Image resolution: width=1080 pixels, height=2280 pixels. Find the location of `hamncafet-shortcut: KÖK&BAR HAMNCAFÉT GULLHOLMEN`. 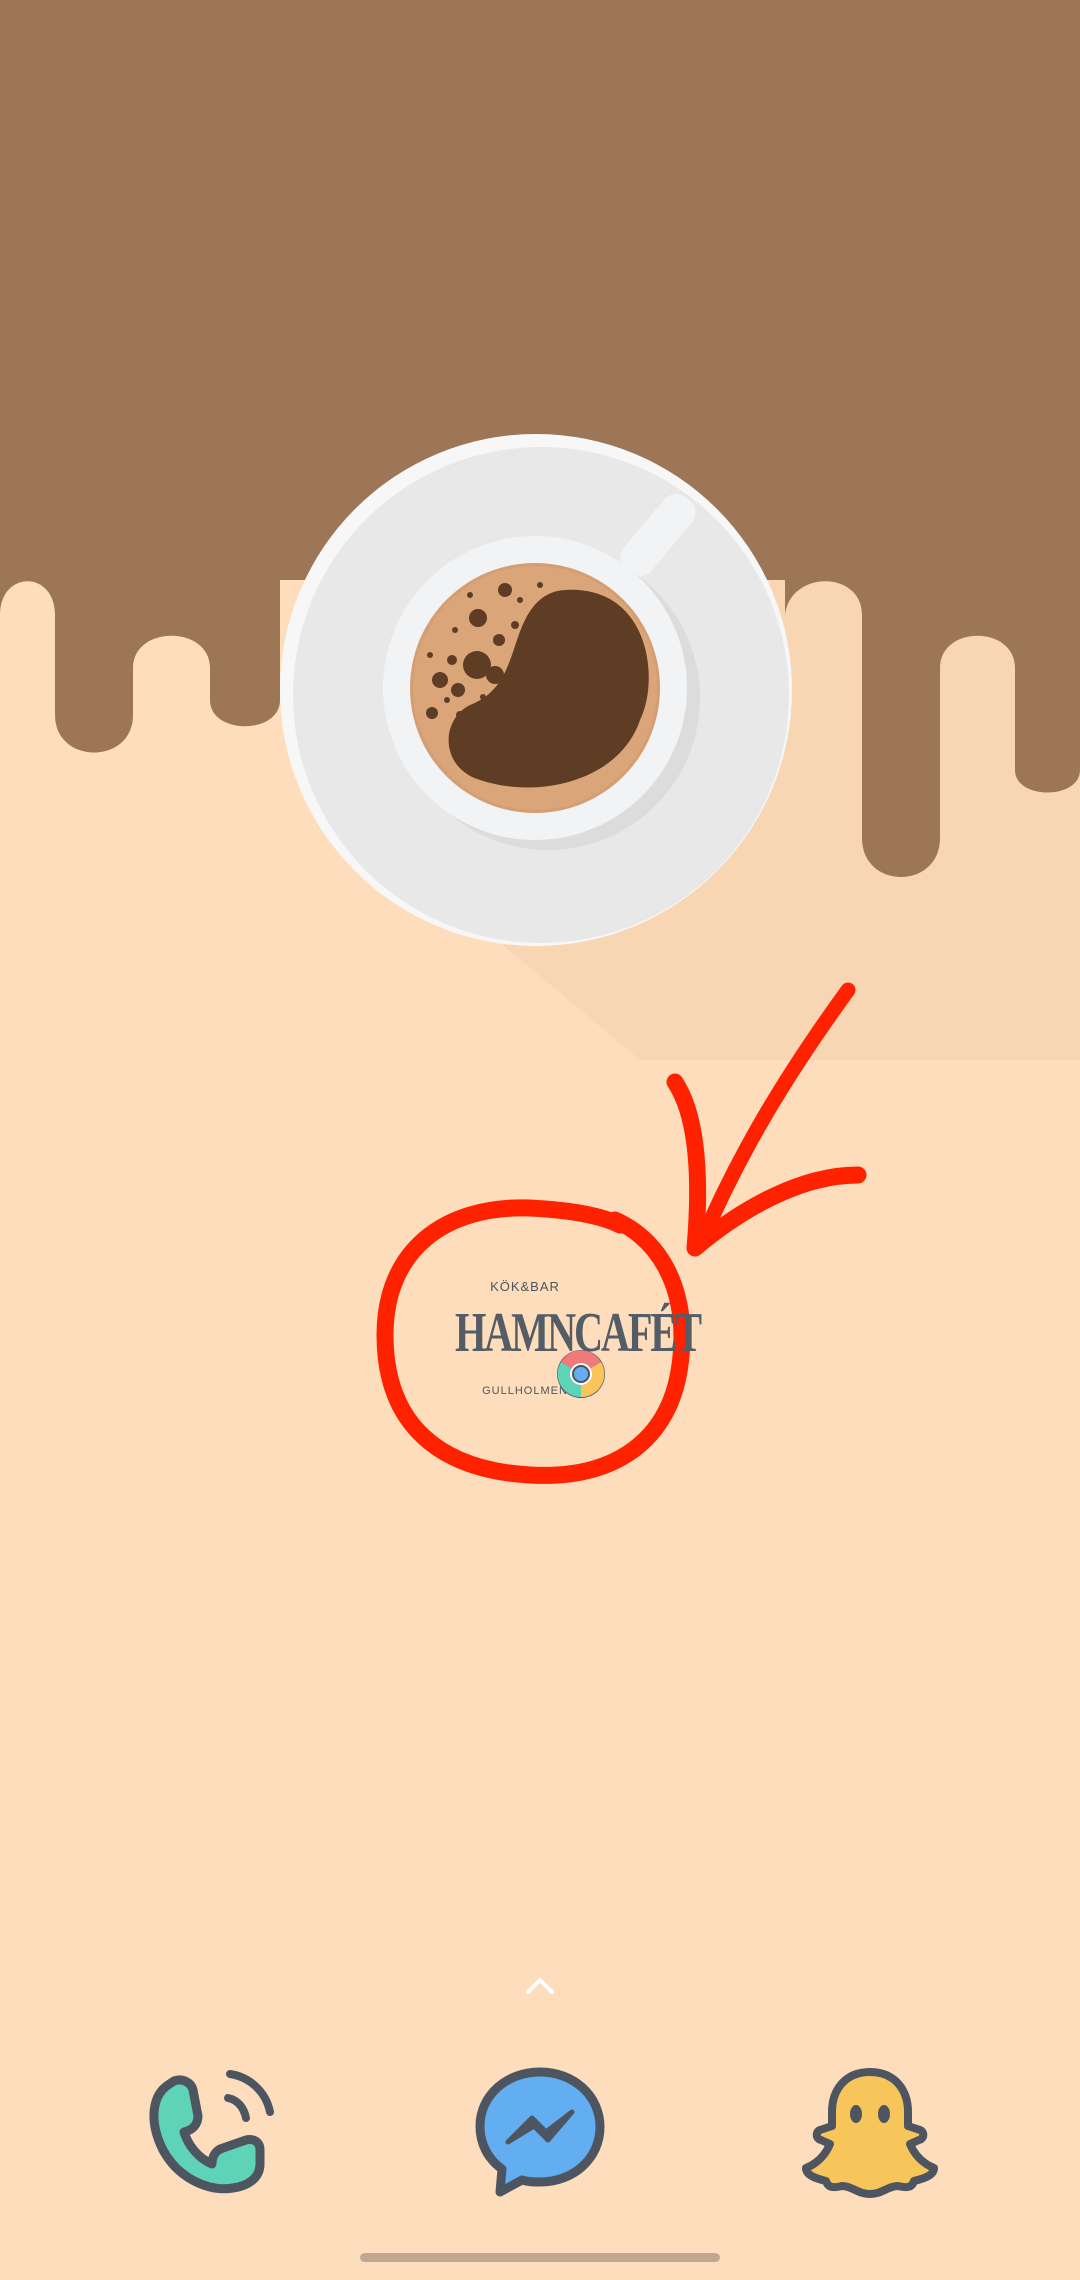

hamncafet-shortcut: KÖK&BAR HAMNCAFÉT GULLHOLMEN is located at coordinates (578, 1337).